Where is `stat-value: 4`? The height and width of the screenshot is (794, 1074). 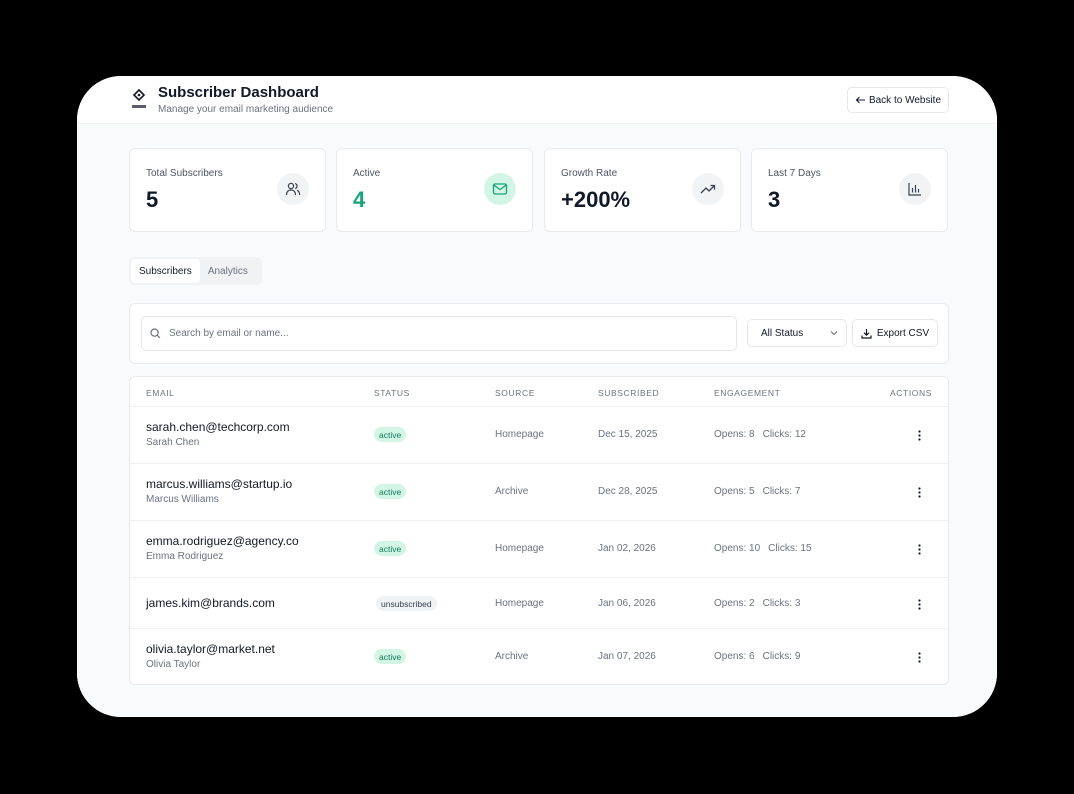 stat-value: 4 is located at coordinates (359, 199).